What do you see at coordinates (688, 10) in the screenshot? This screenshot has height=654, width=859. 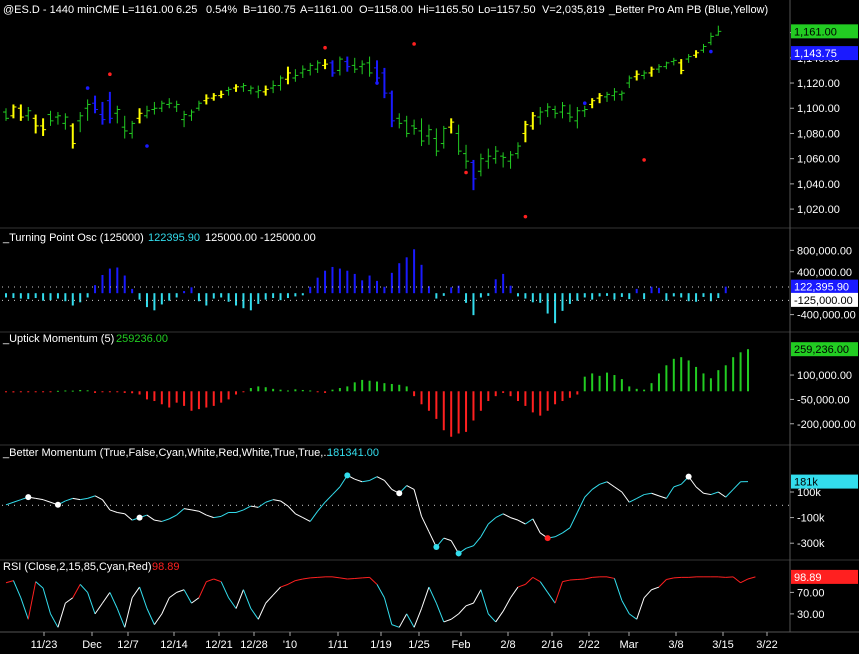 I see `header-study: _Better Pro Am PB (Blue,Yellow)` at bounding box center [688, 10].